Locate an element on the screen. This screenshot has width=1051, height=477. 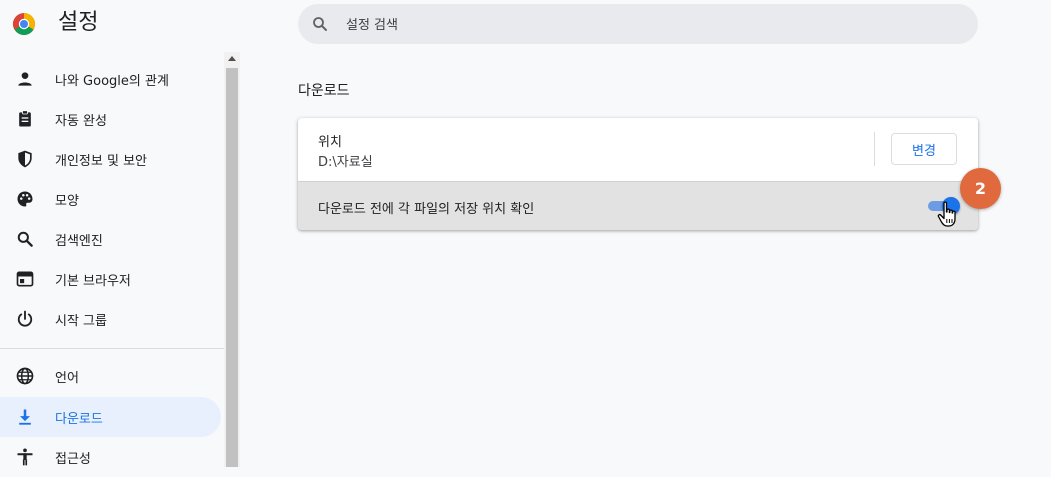
sidebar-item-label: 검색엔진 is located at coordinates (79, 241).